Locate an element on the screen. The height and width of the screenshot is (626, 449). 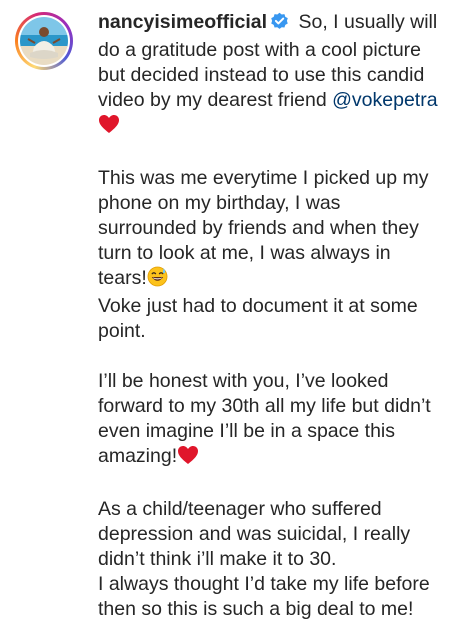
grinning-sweat-emoji-icon is located at coordinates (157, 280).